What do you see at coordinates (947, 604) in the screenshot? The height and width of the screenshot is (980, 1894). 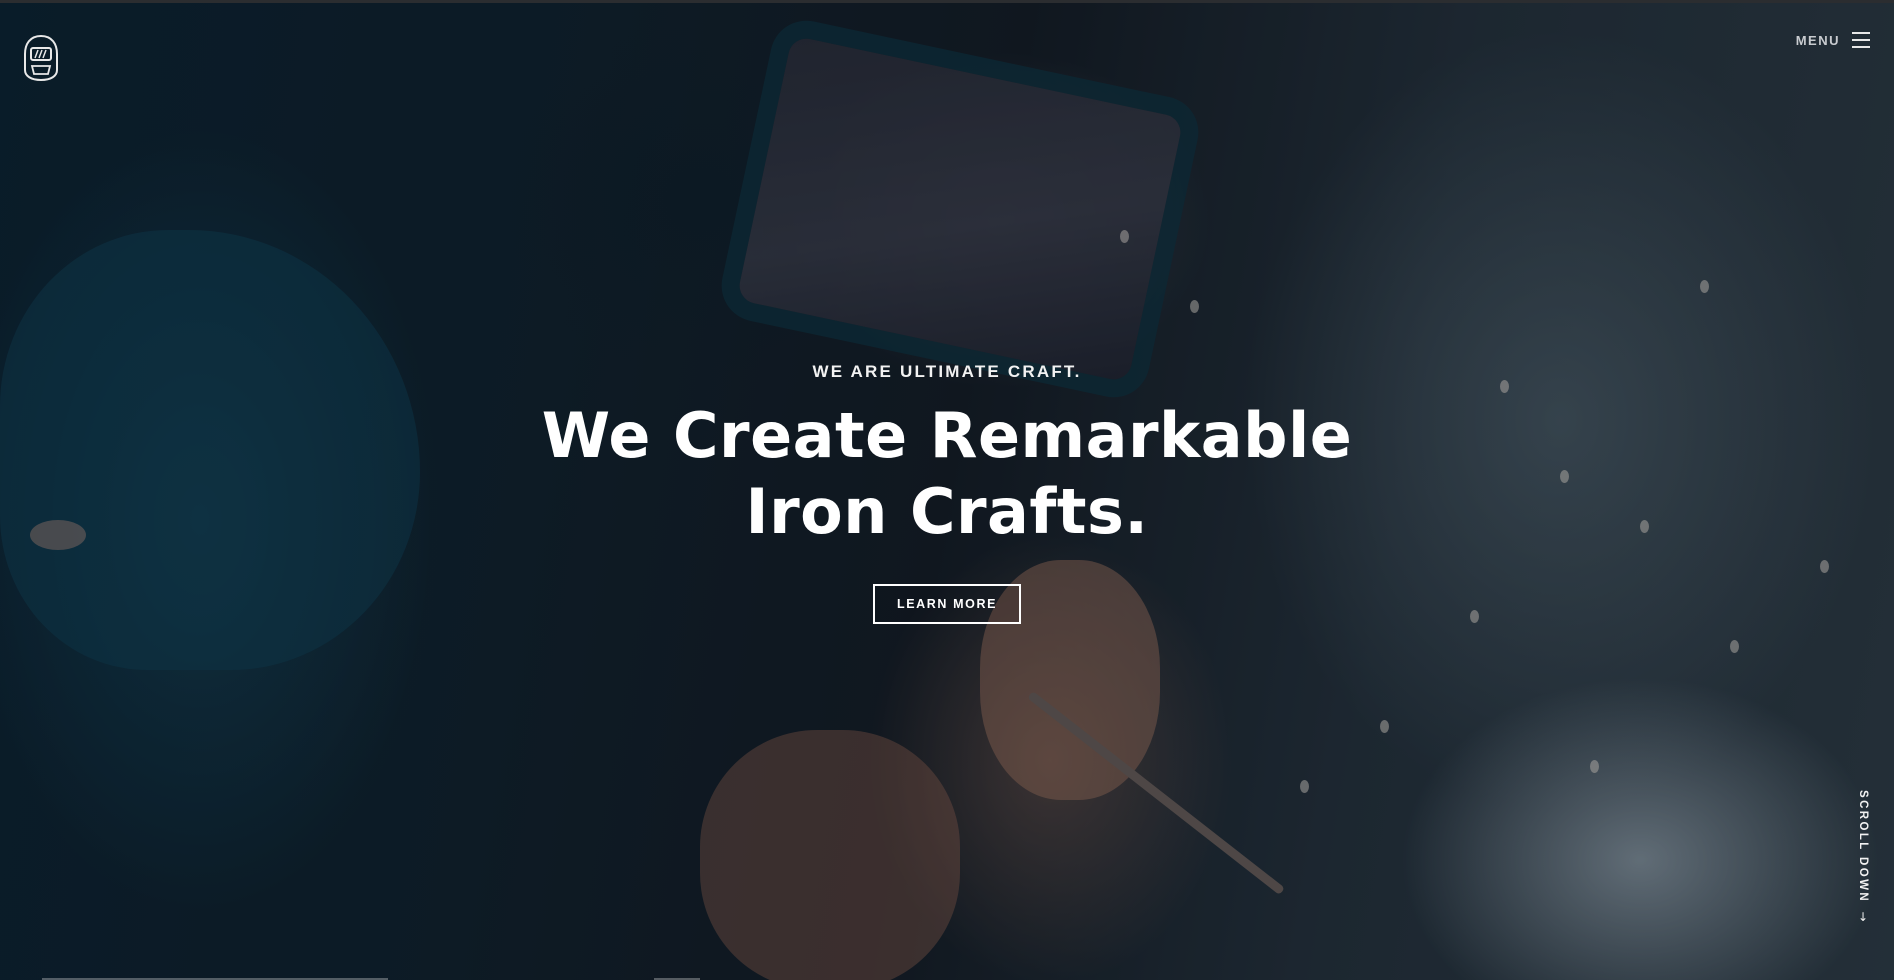 I see `learn-more-button: LEARN MORE` at bounding box center [947, 604].